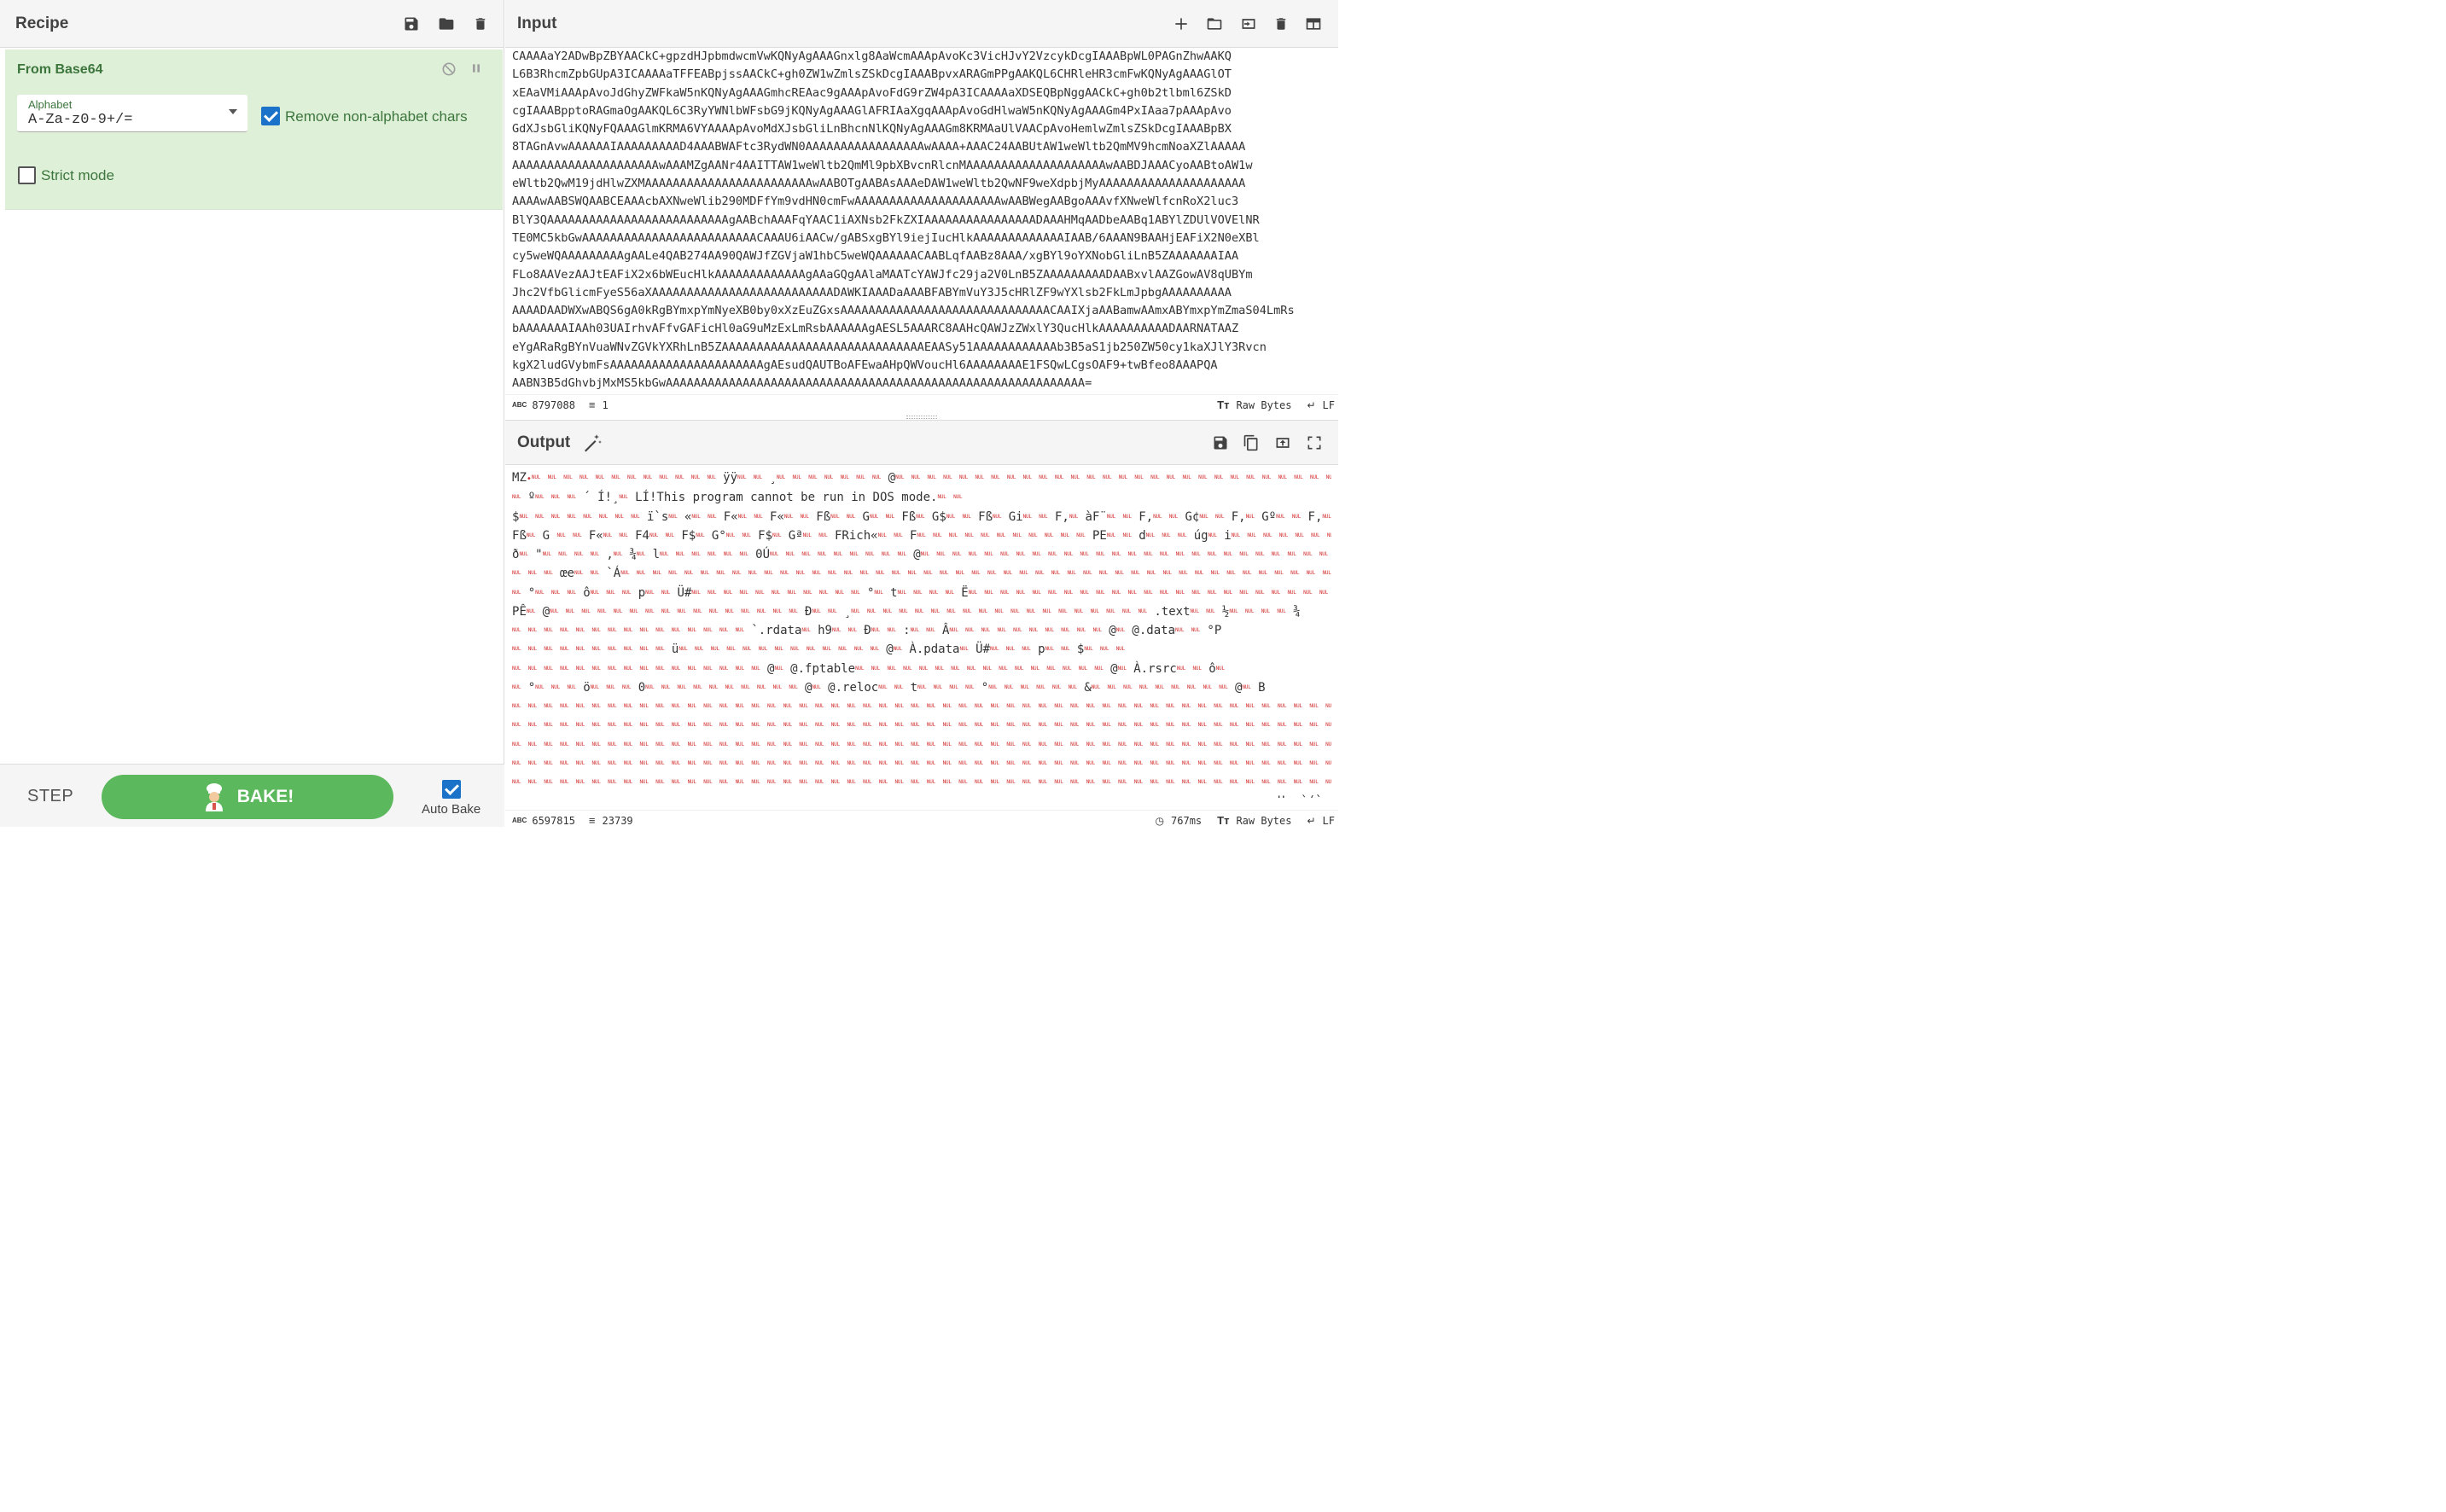 This screenshot has width=2446, height=1512. Describe the element at coordinates (544, 442) in the screenshot. I see `output-title: Output` at that location.